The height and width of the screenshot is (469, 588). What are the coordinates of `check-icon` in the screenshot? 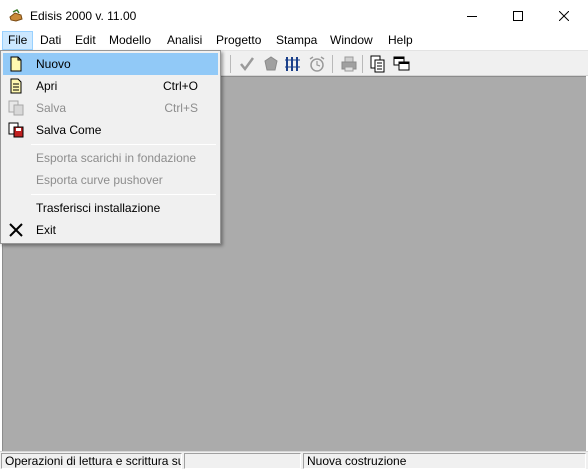 It's located at (247, 64).